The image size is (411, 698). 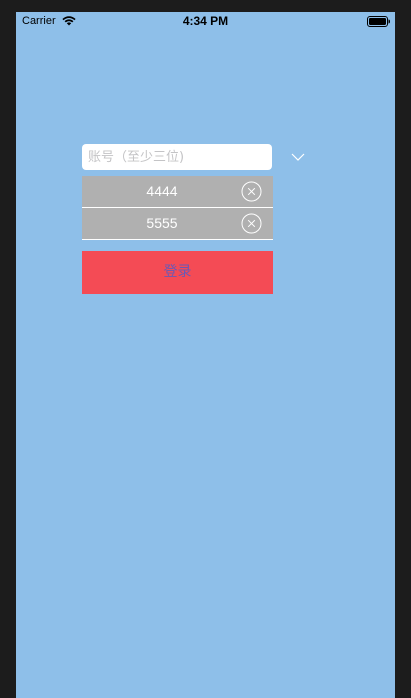 I want to click on history-item: 5555, so click(x=177, y=224).